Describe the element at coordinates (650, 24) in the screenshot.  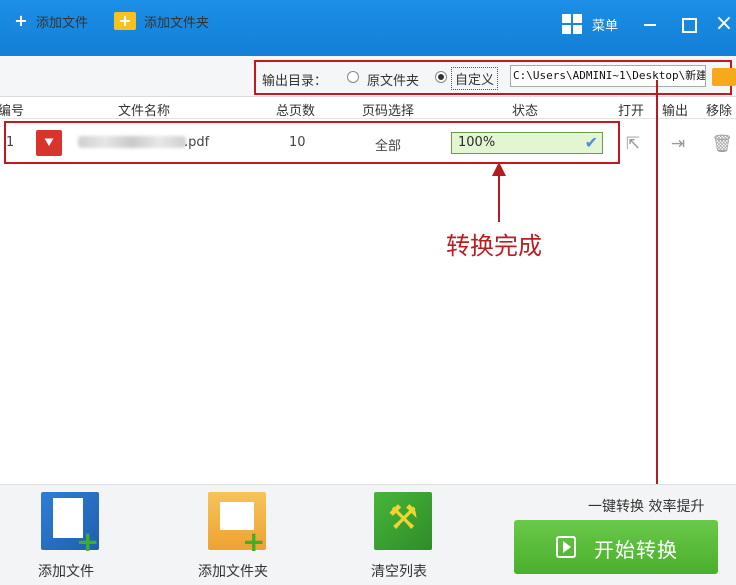
I see `minimize-button` at that location.